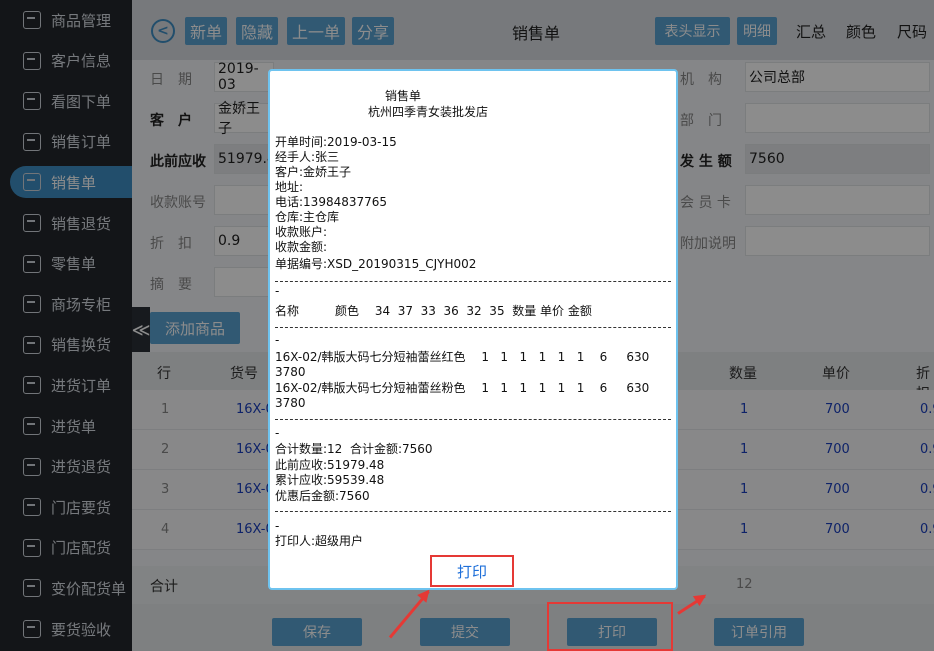 This screenshot has width=934, height=651. I want to click on dialog-print-button: 打印, so click(472, 571).